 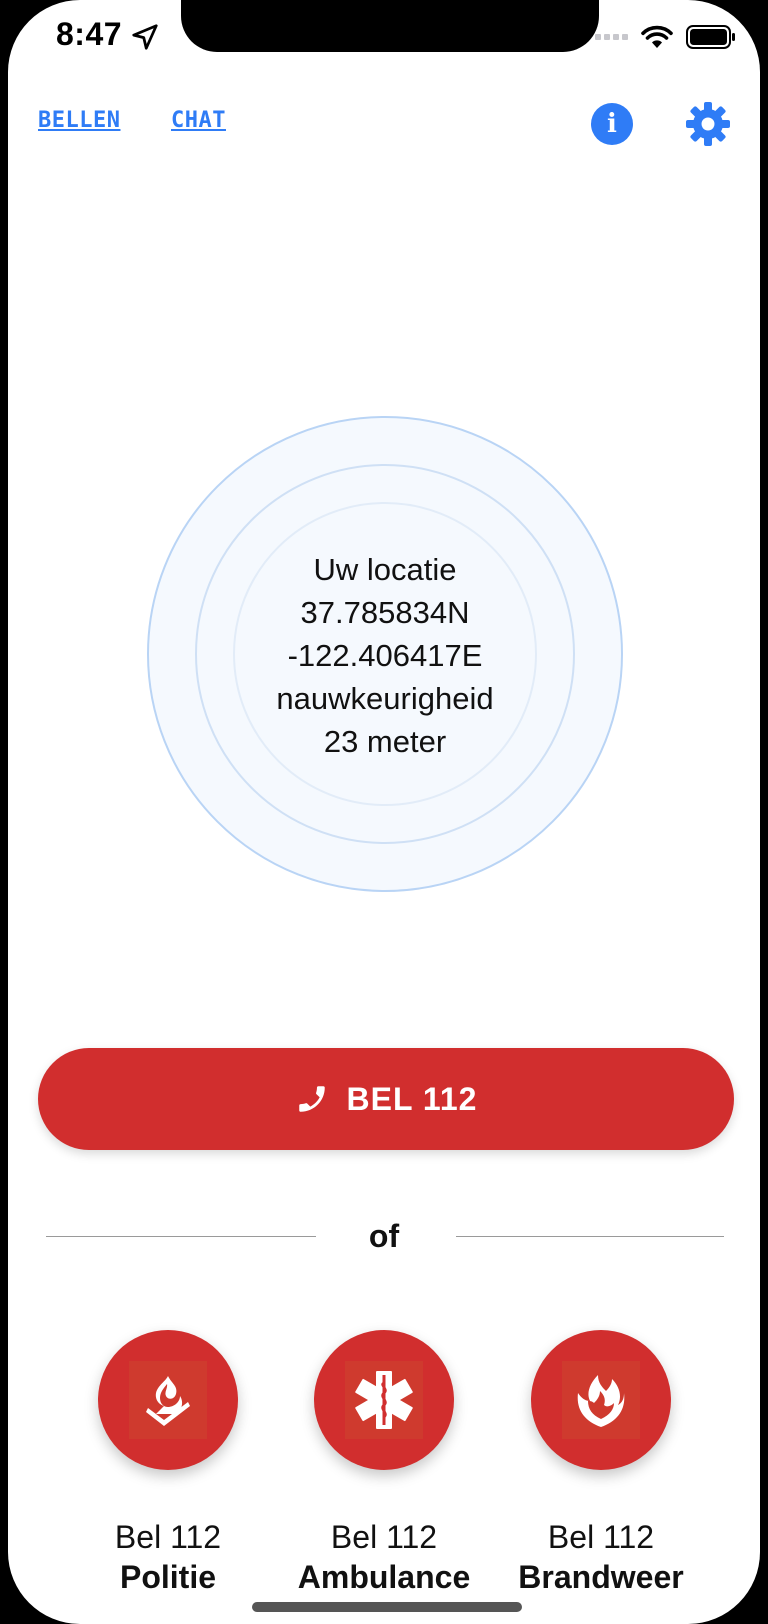 What do you see at coordinates (385, 569) in the screenshot?
I see `location-title: Uw locatie` at bounding box center [385, 569].